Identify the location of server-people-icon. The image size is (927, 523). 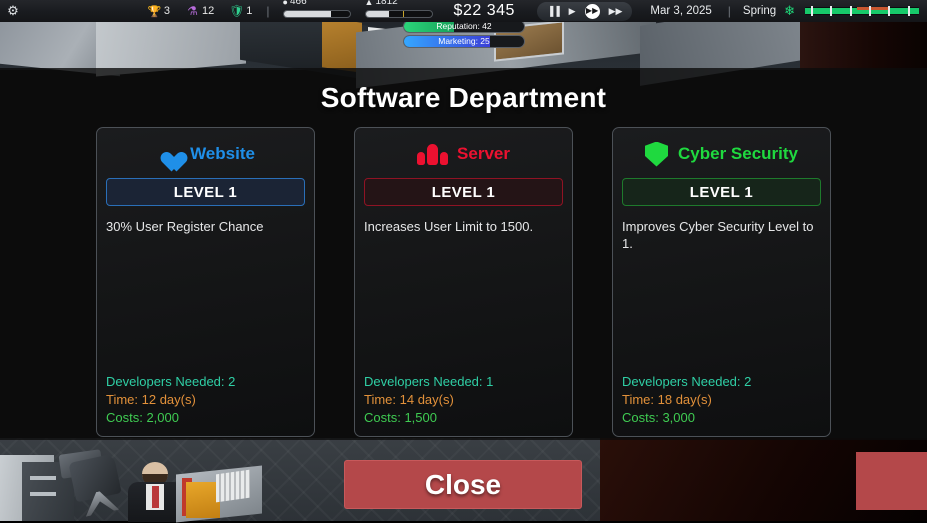
(432, 154).